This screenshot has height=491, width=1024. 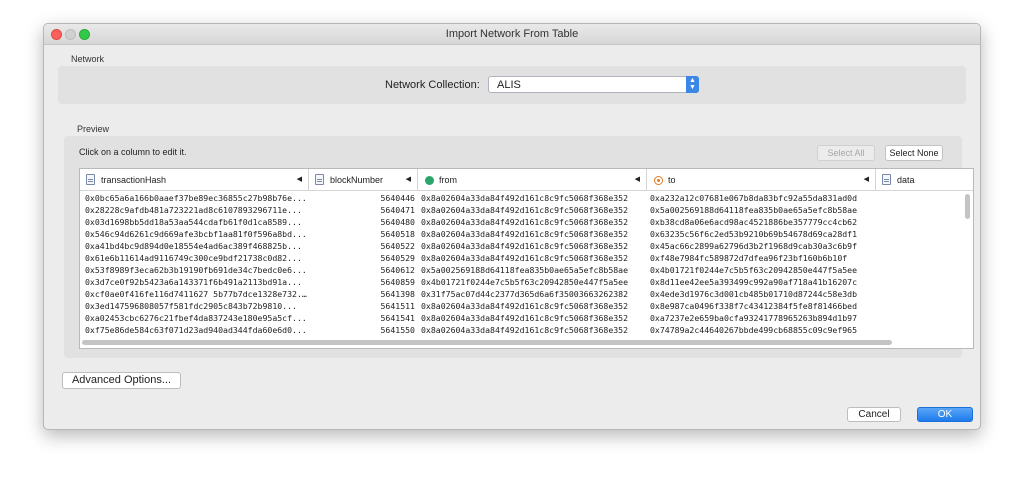 What do you see at coordinates (397, 246) in the screenshot?
I see `cell-block-number: 5640522` at bounding box center [397, 246].